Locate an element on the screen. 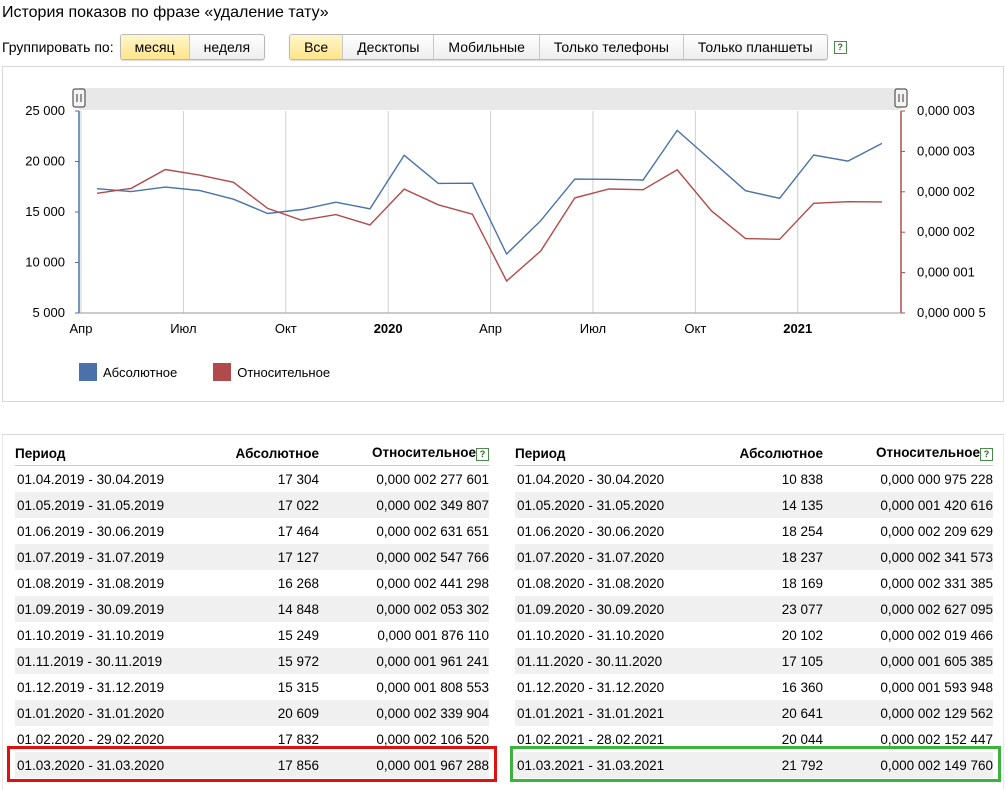 The height and width of the screenshot is (790, 1006). cell-absolute: 18 169 is located at coordinates (754, 583).